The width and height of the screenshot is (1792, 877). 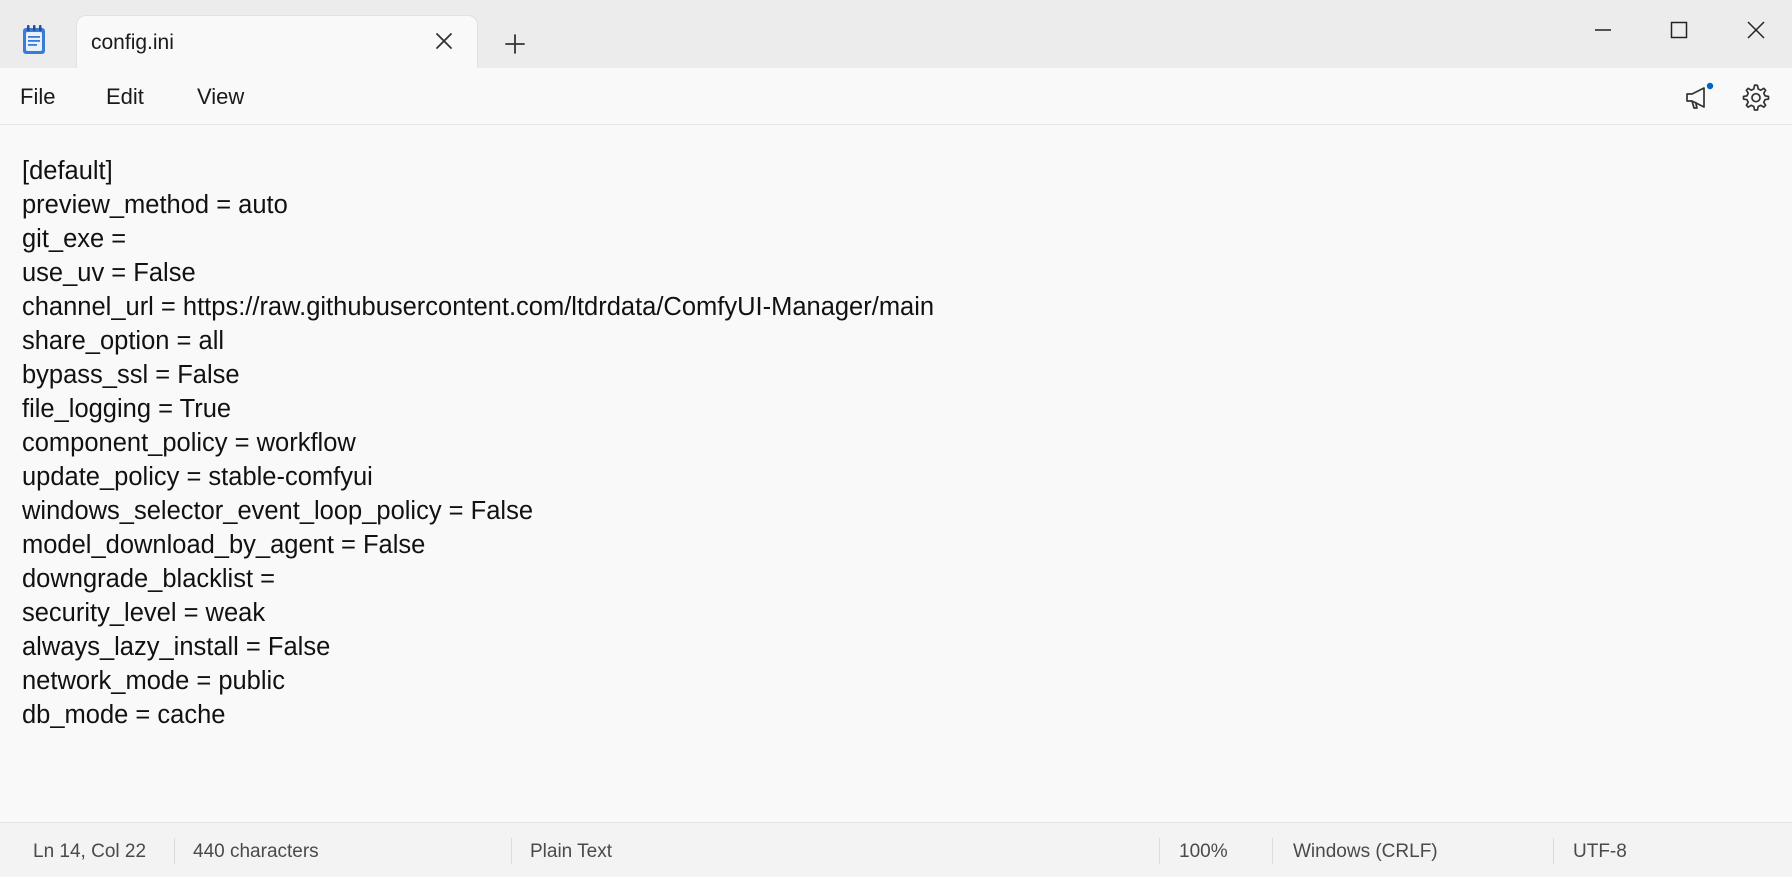 I want to click on tab-title: config.ini, so click(x=132, y=42).